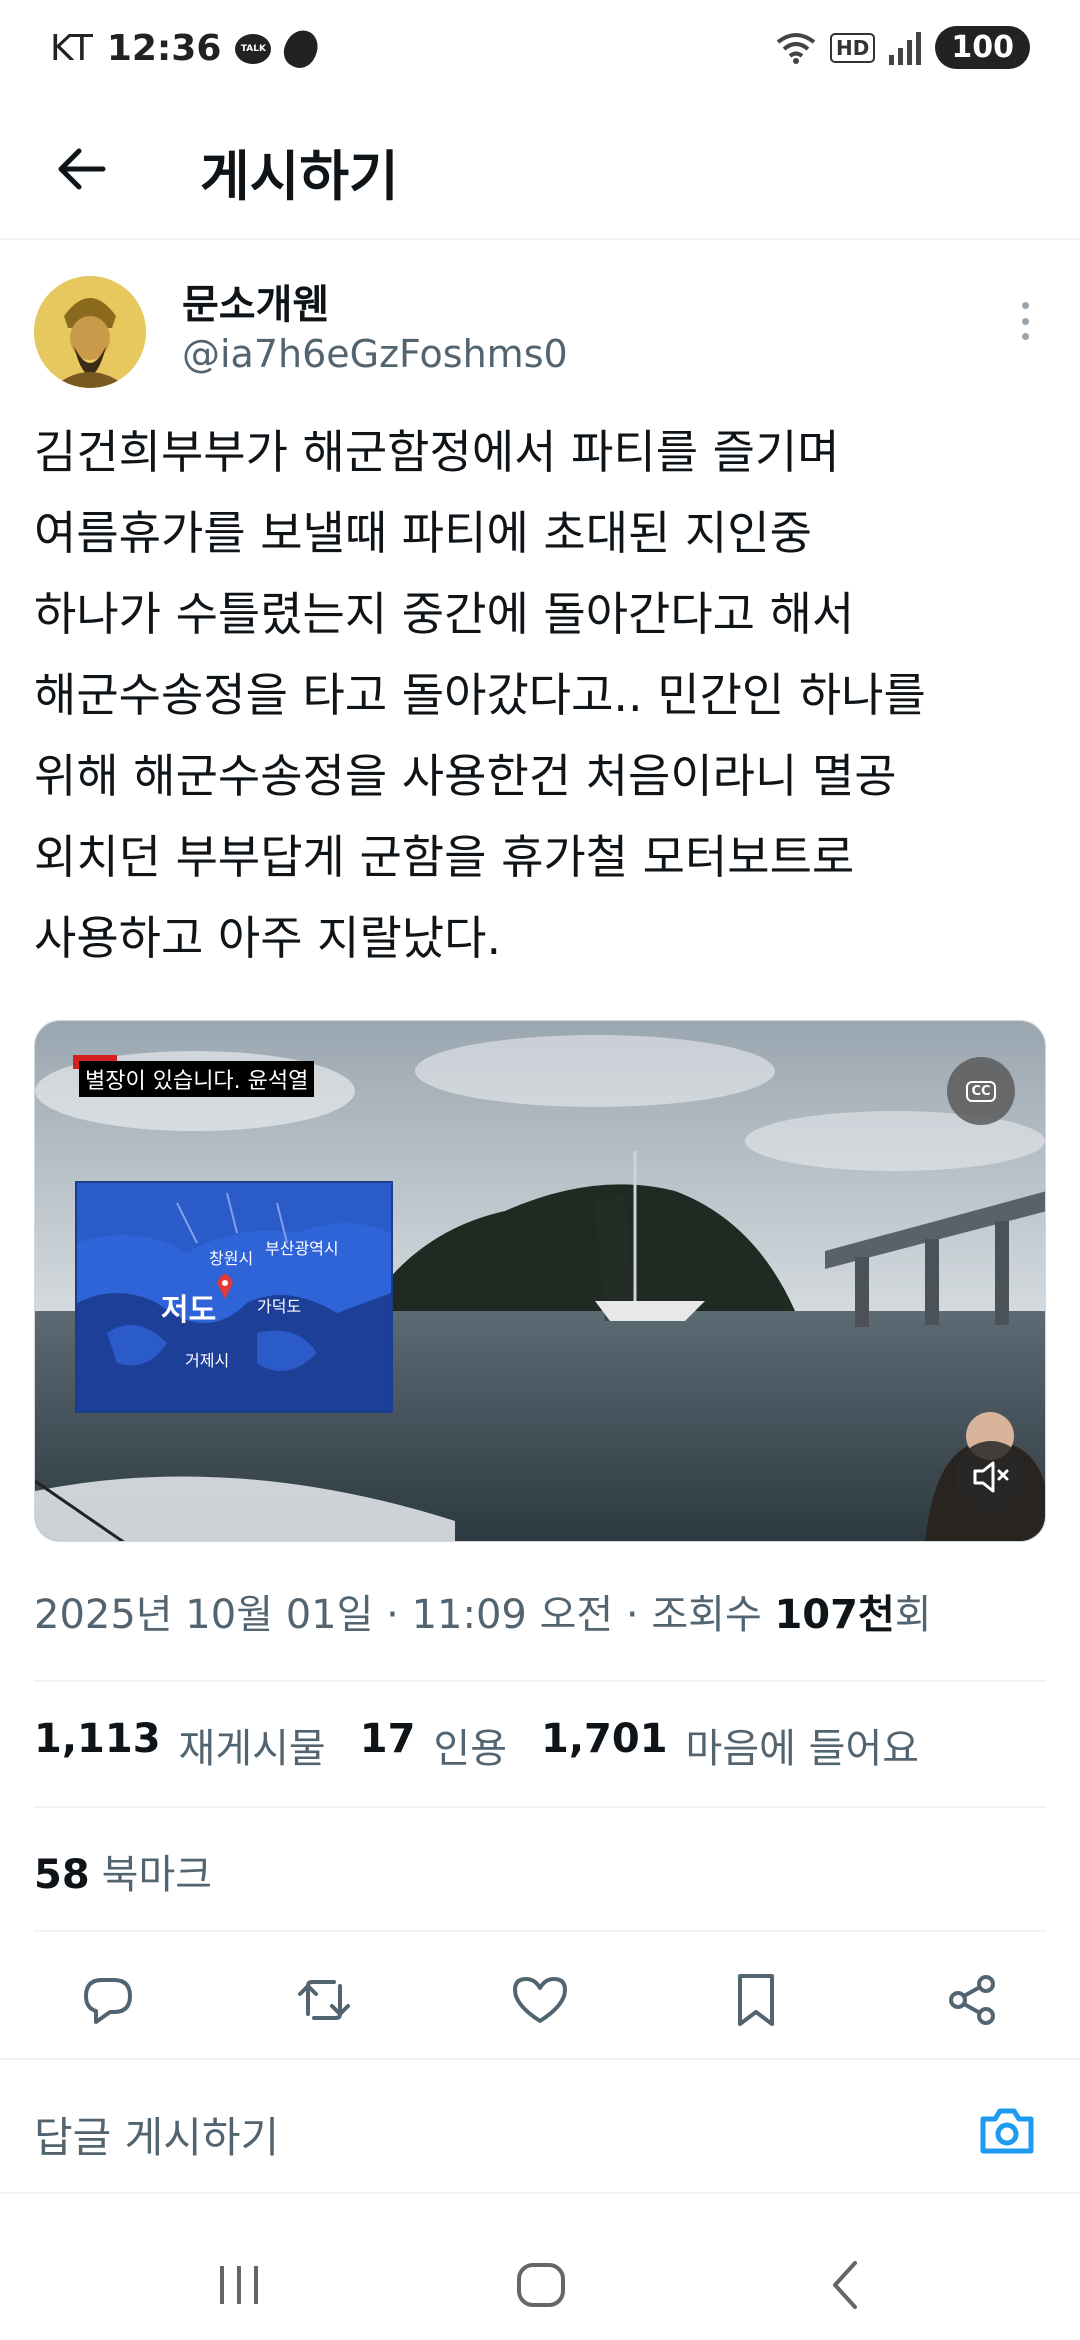 This screenshot has height=2340, width=1080. I want to click on like-button, so click(540, 2000).